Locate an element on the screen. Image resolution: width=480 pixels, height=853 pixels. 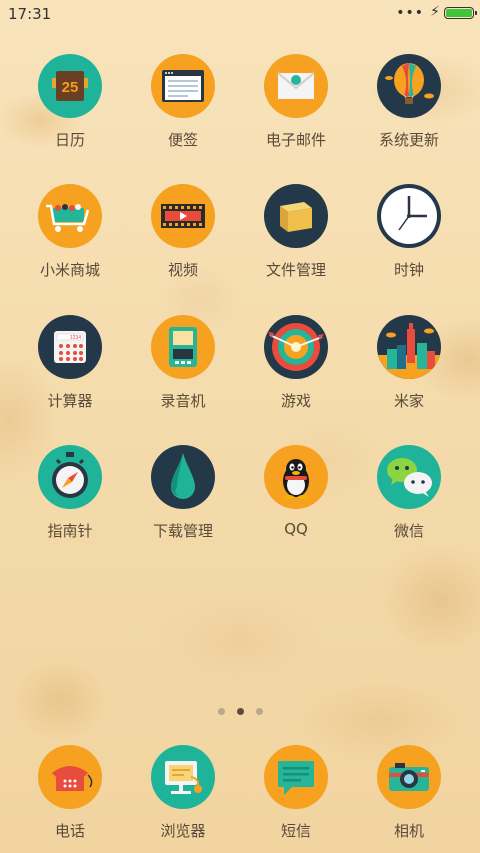
dock-camera: 相机 is located at coordinates (409, 793).